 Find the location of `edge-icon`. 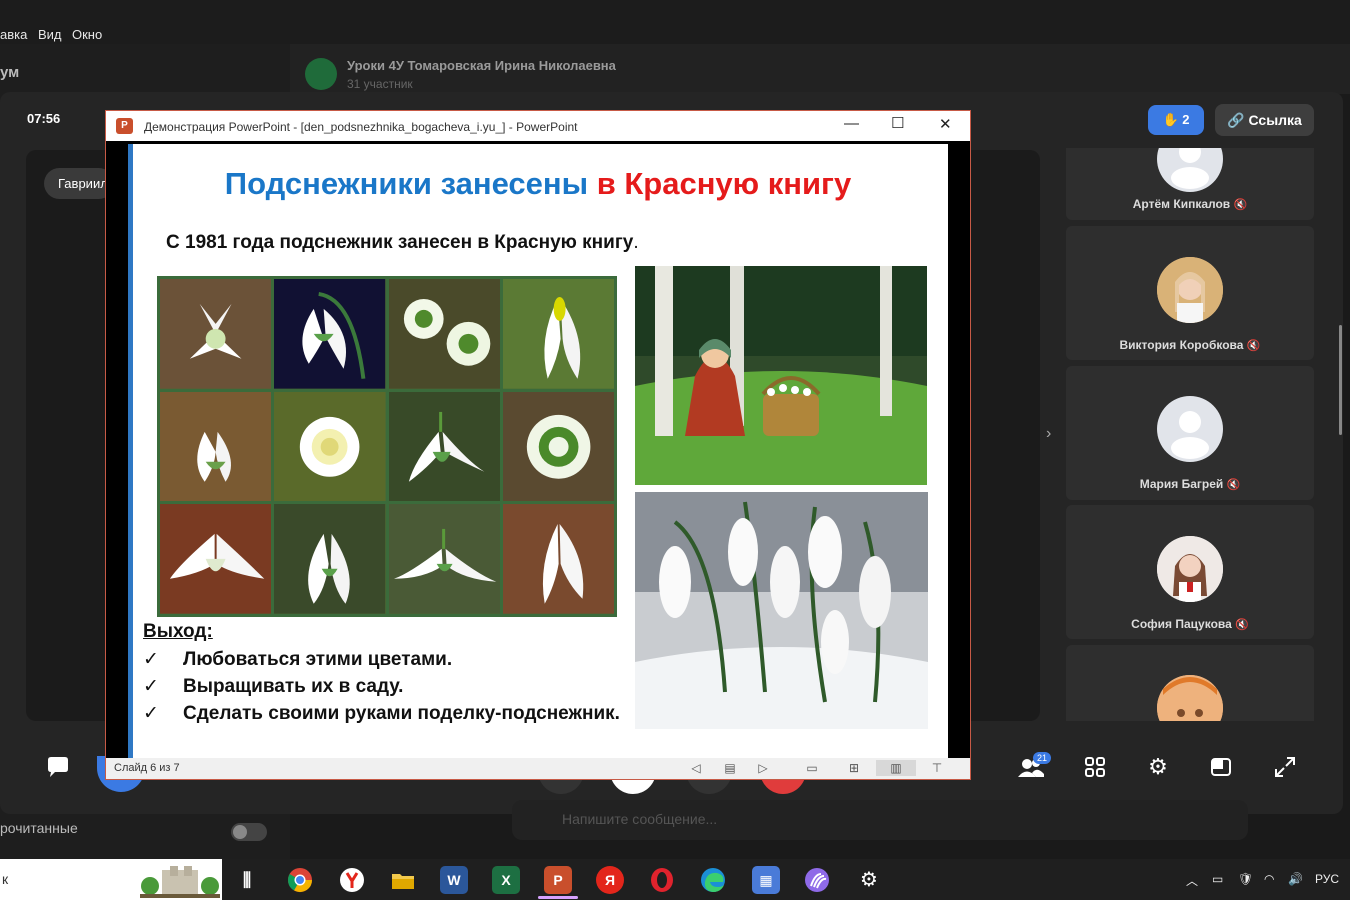

edge-icon is located at coordinates (713, 880).